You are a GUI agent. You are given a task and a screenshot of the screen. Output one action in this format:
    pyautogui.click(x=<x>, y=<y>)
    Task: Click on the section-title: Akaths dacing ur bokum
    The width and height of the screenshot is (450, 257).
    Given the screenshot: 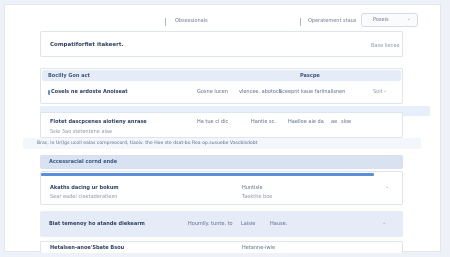 What is the action you would take?
    pyautogui.click(x=84, y=188)
    